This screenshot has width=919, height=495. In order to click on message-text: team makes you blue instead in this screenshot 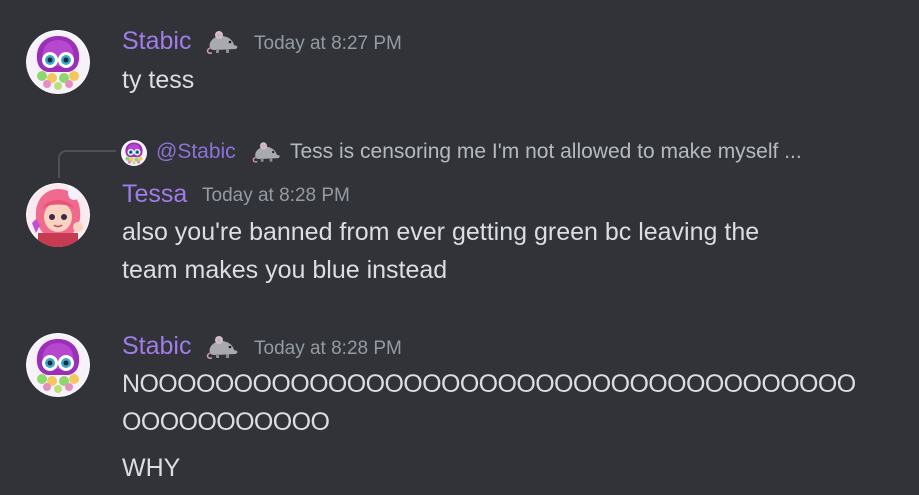, I will do `click(285, 270)`.